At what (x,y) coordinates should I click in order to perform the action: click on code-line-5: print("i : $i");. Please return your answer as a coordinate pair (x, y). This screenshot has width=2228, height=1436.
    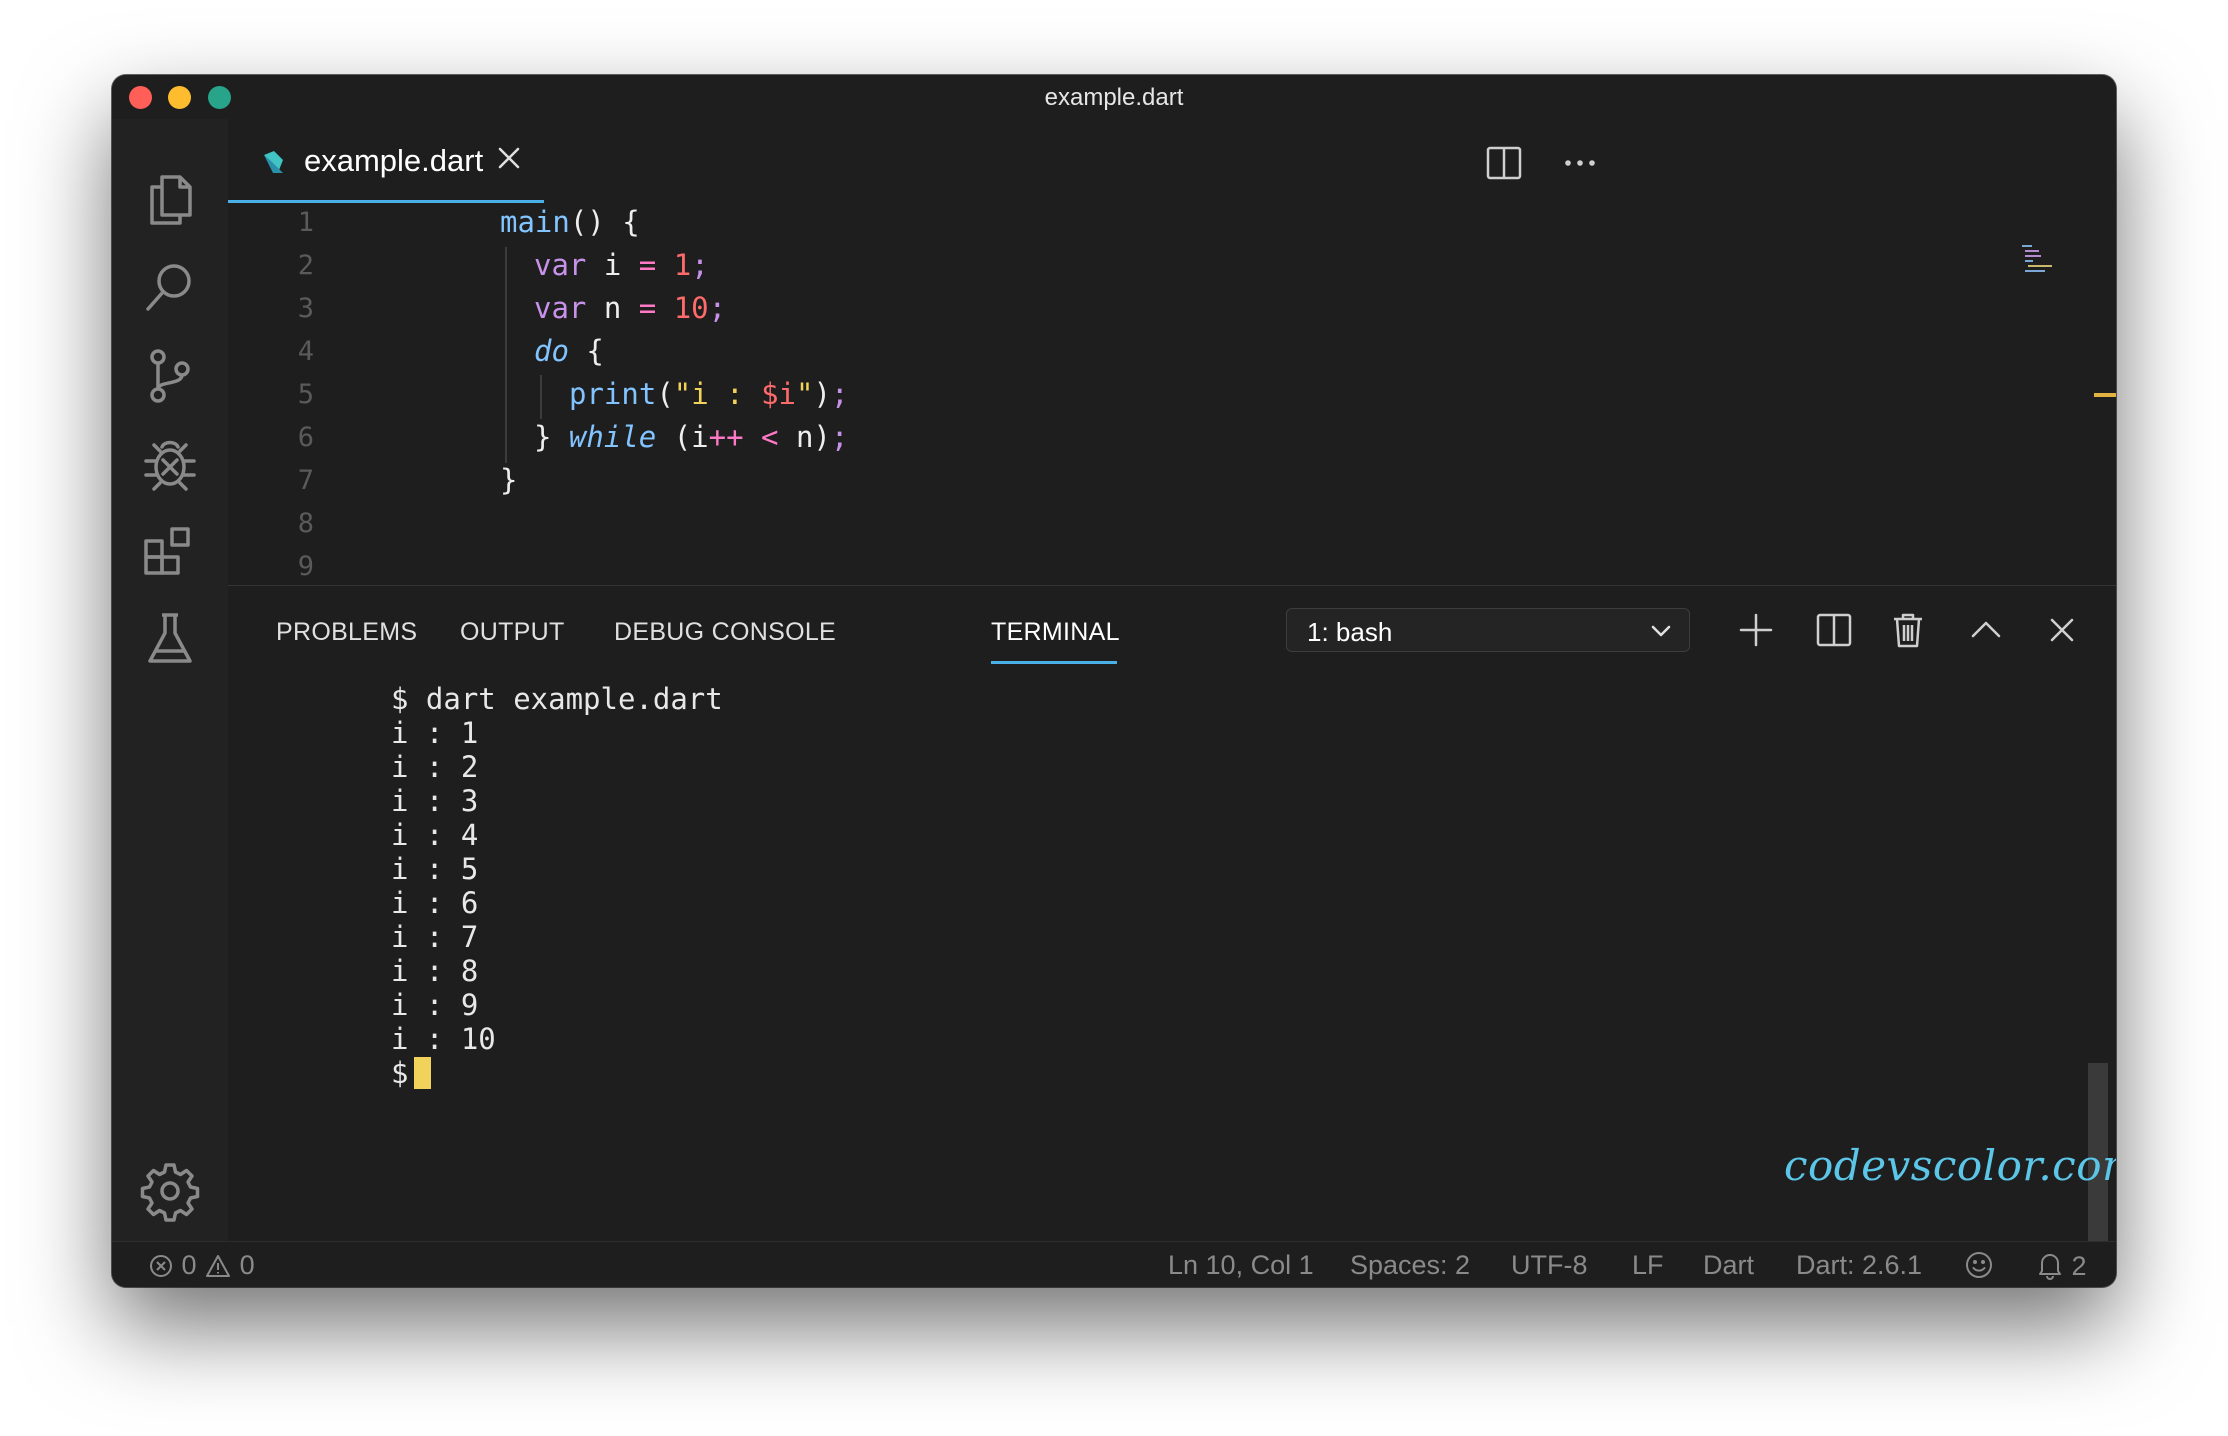
    Looking at the image, I should click on (709, 394).